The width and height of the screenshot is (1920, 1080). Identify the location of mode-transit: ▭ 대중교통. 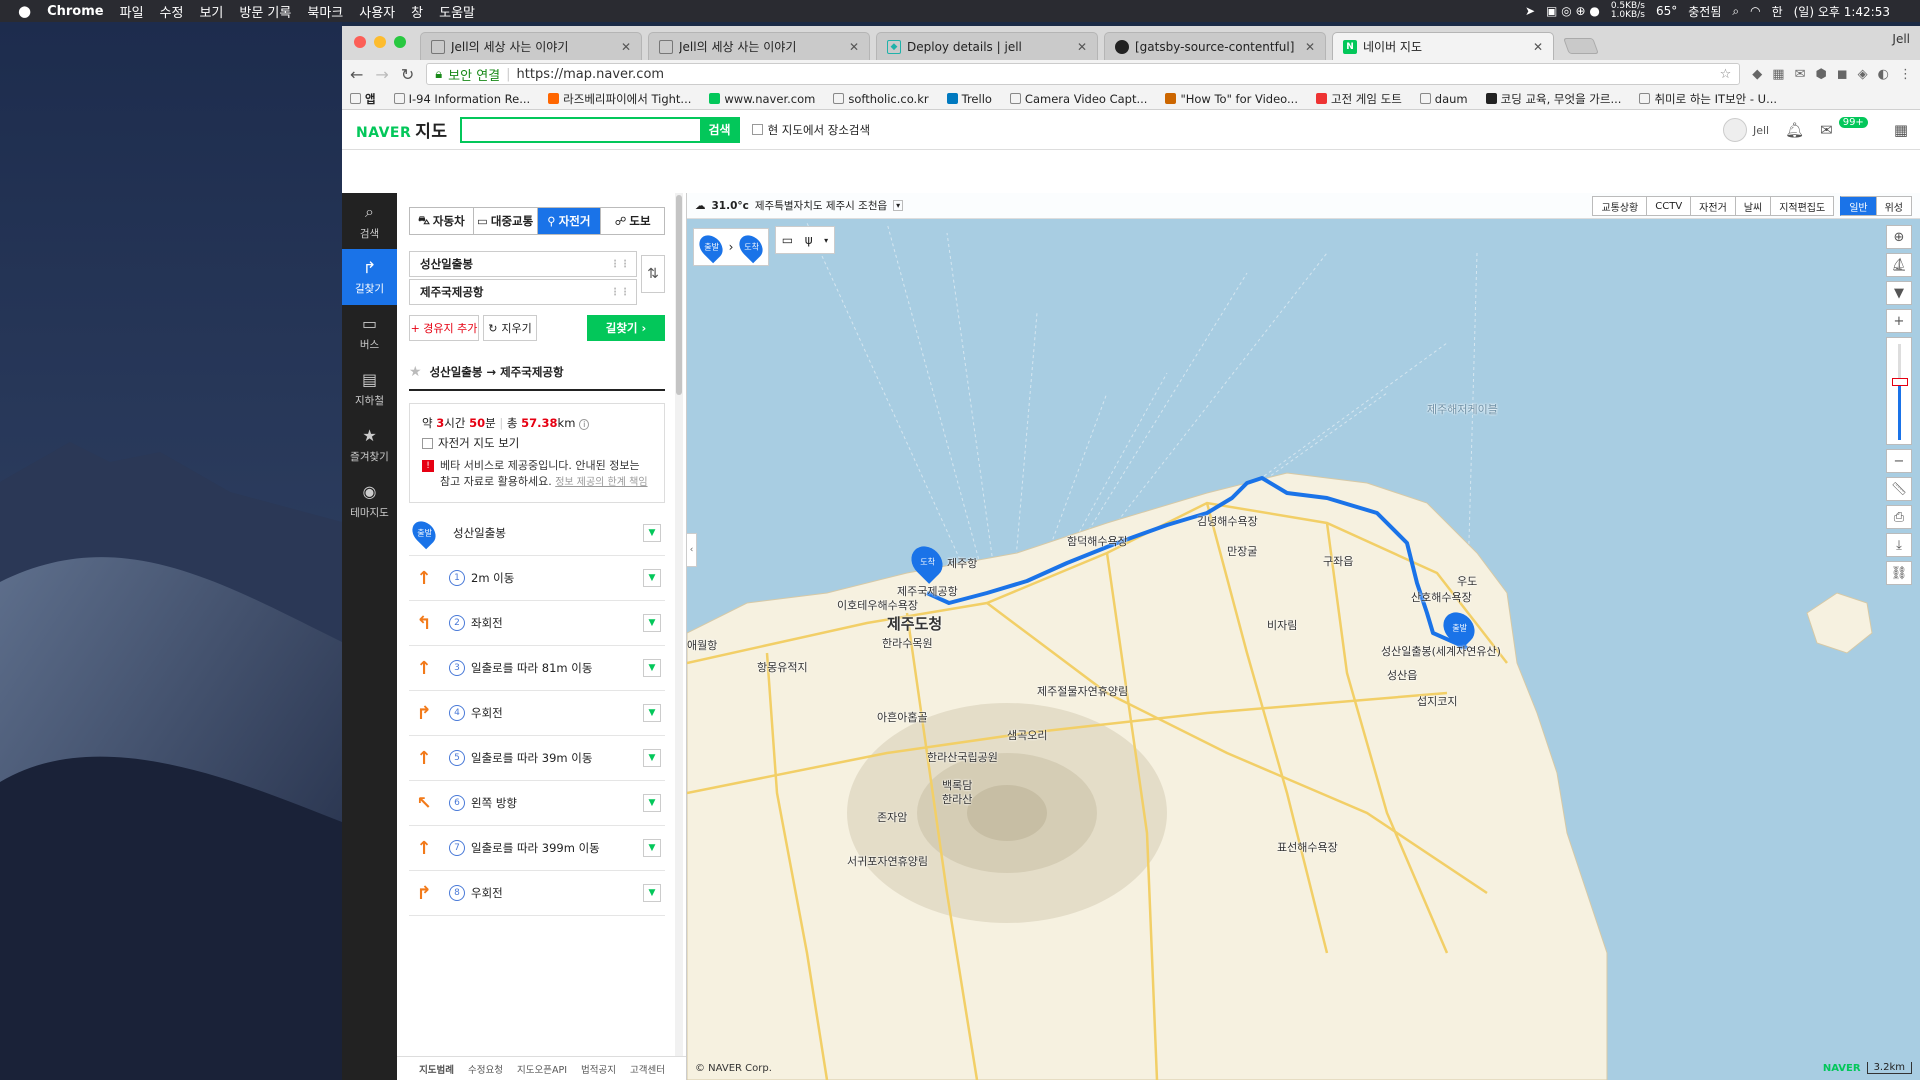
(506, 221).